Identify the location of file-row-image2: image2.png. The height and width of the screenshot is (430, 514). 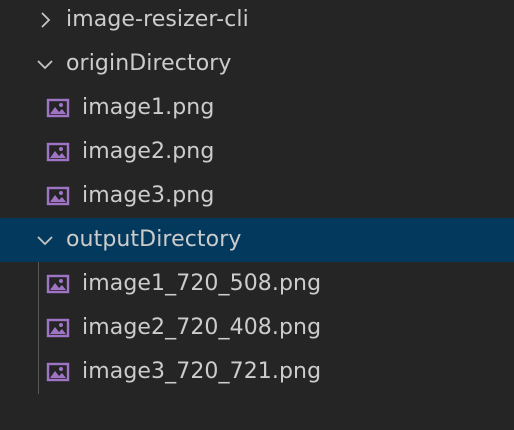
(257, 152).